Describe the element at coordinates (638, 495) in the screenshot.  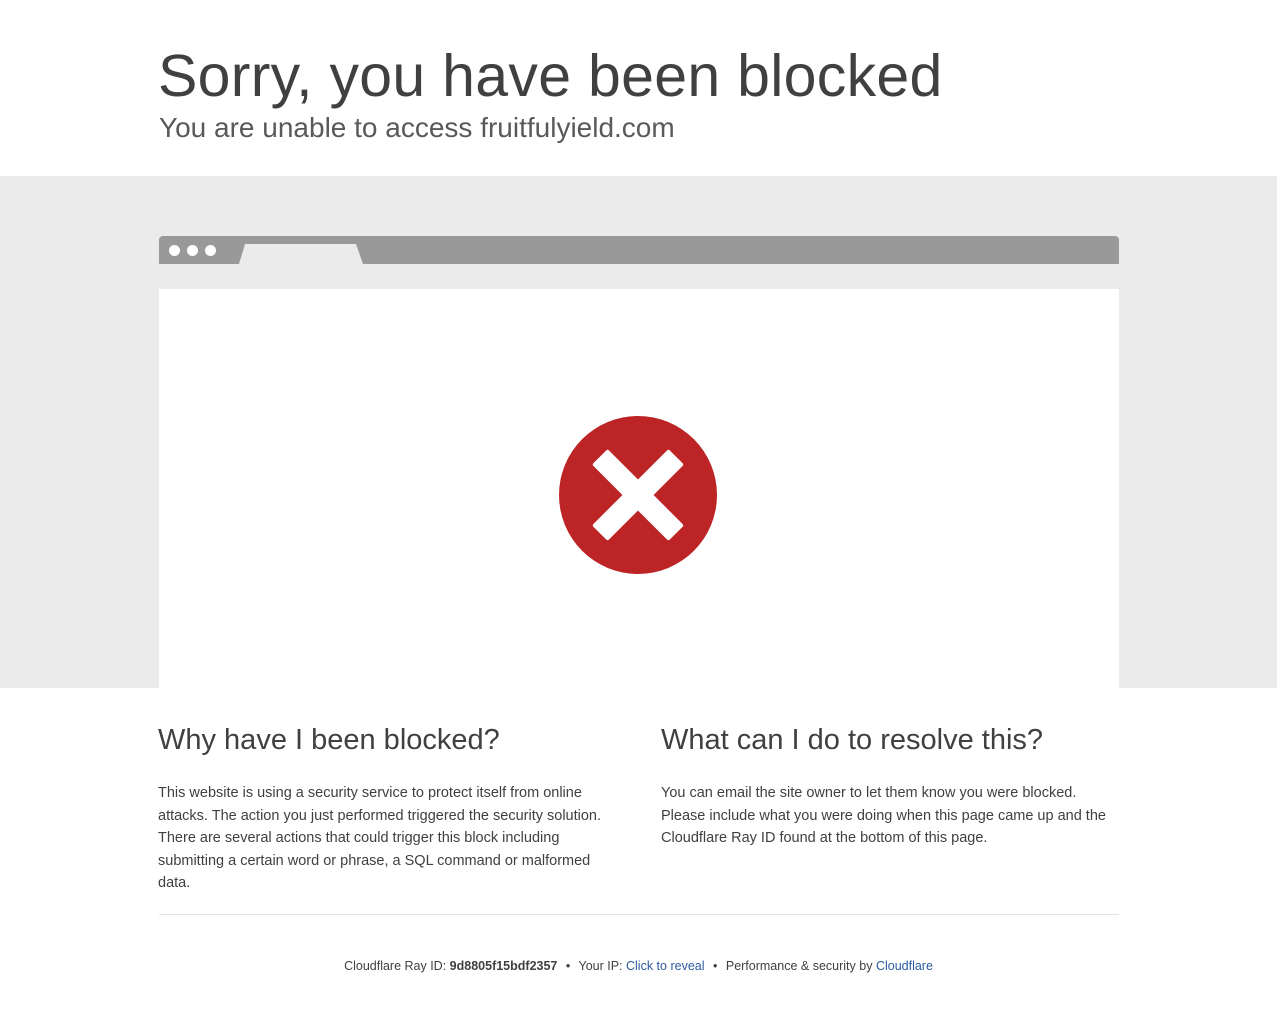
I see `error-x-icon` at that location.